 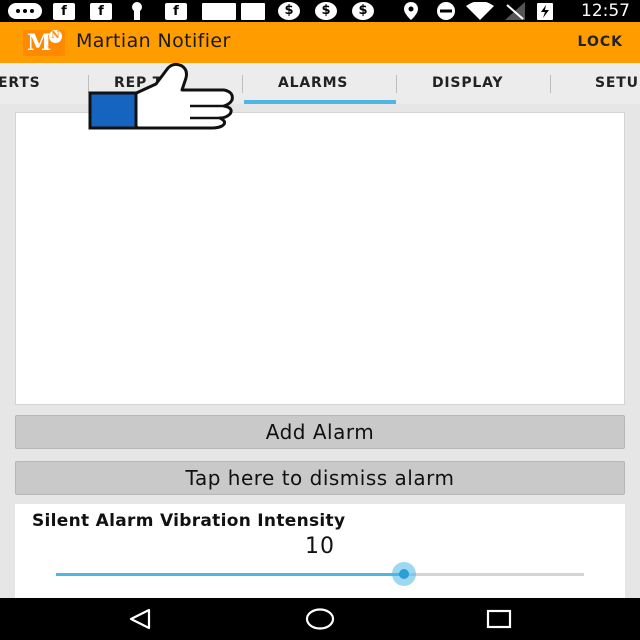 I want to click on add-alarm-button: Add Alarm, so click(x=320, y=432).